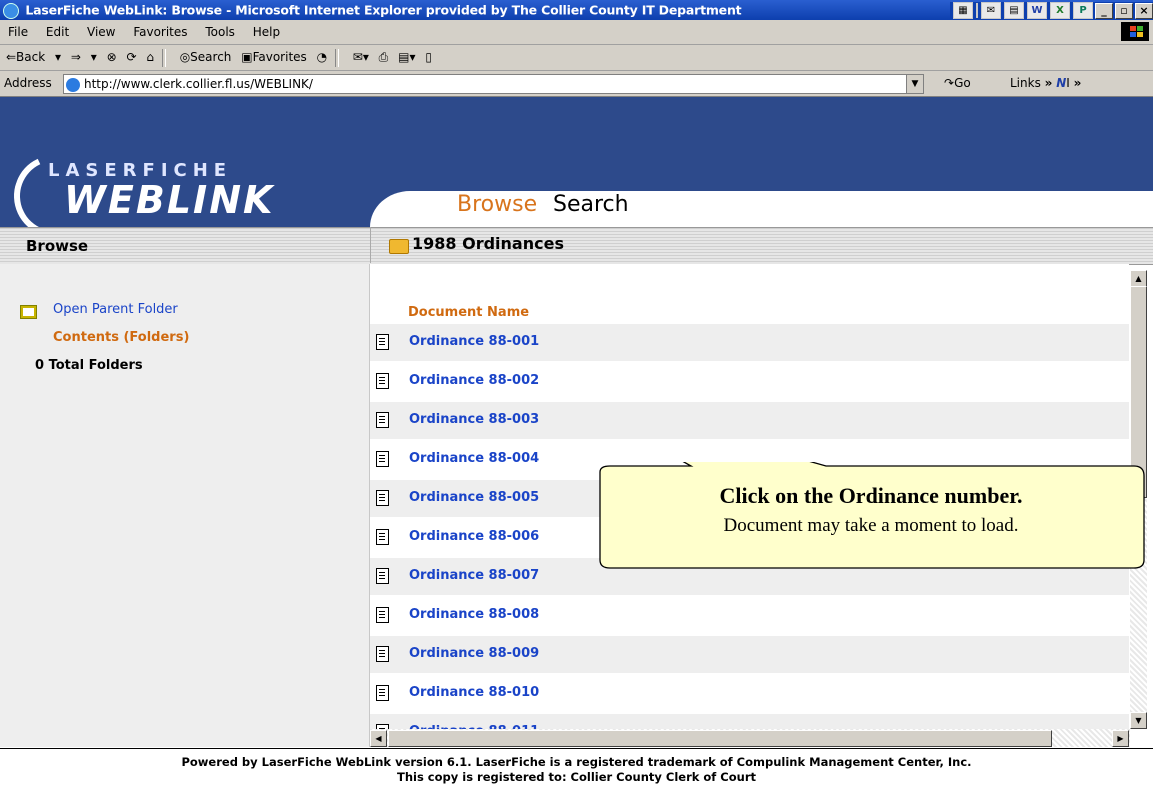 Image resolution: width=1153 pixels, height=791 pixels. I want to click on document-link: Ordinance 88-003, so click(474, 419).